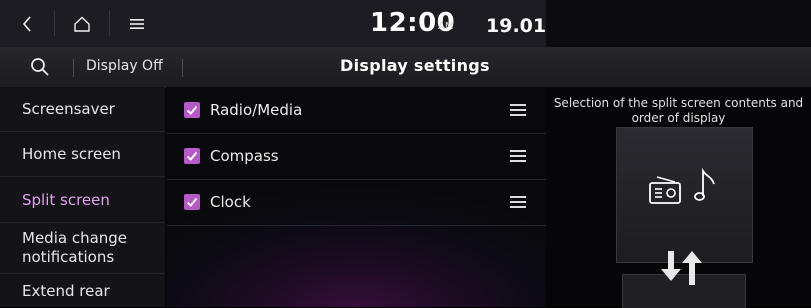  I want to click on search-icon, so click(40, 67).